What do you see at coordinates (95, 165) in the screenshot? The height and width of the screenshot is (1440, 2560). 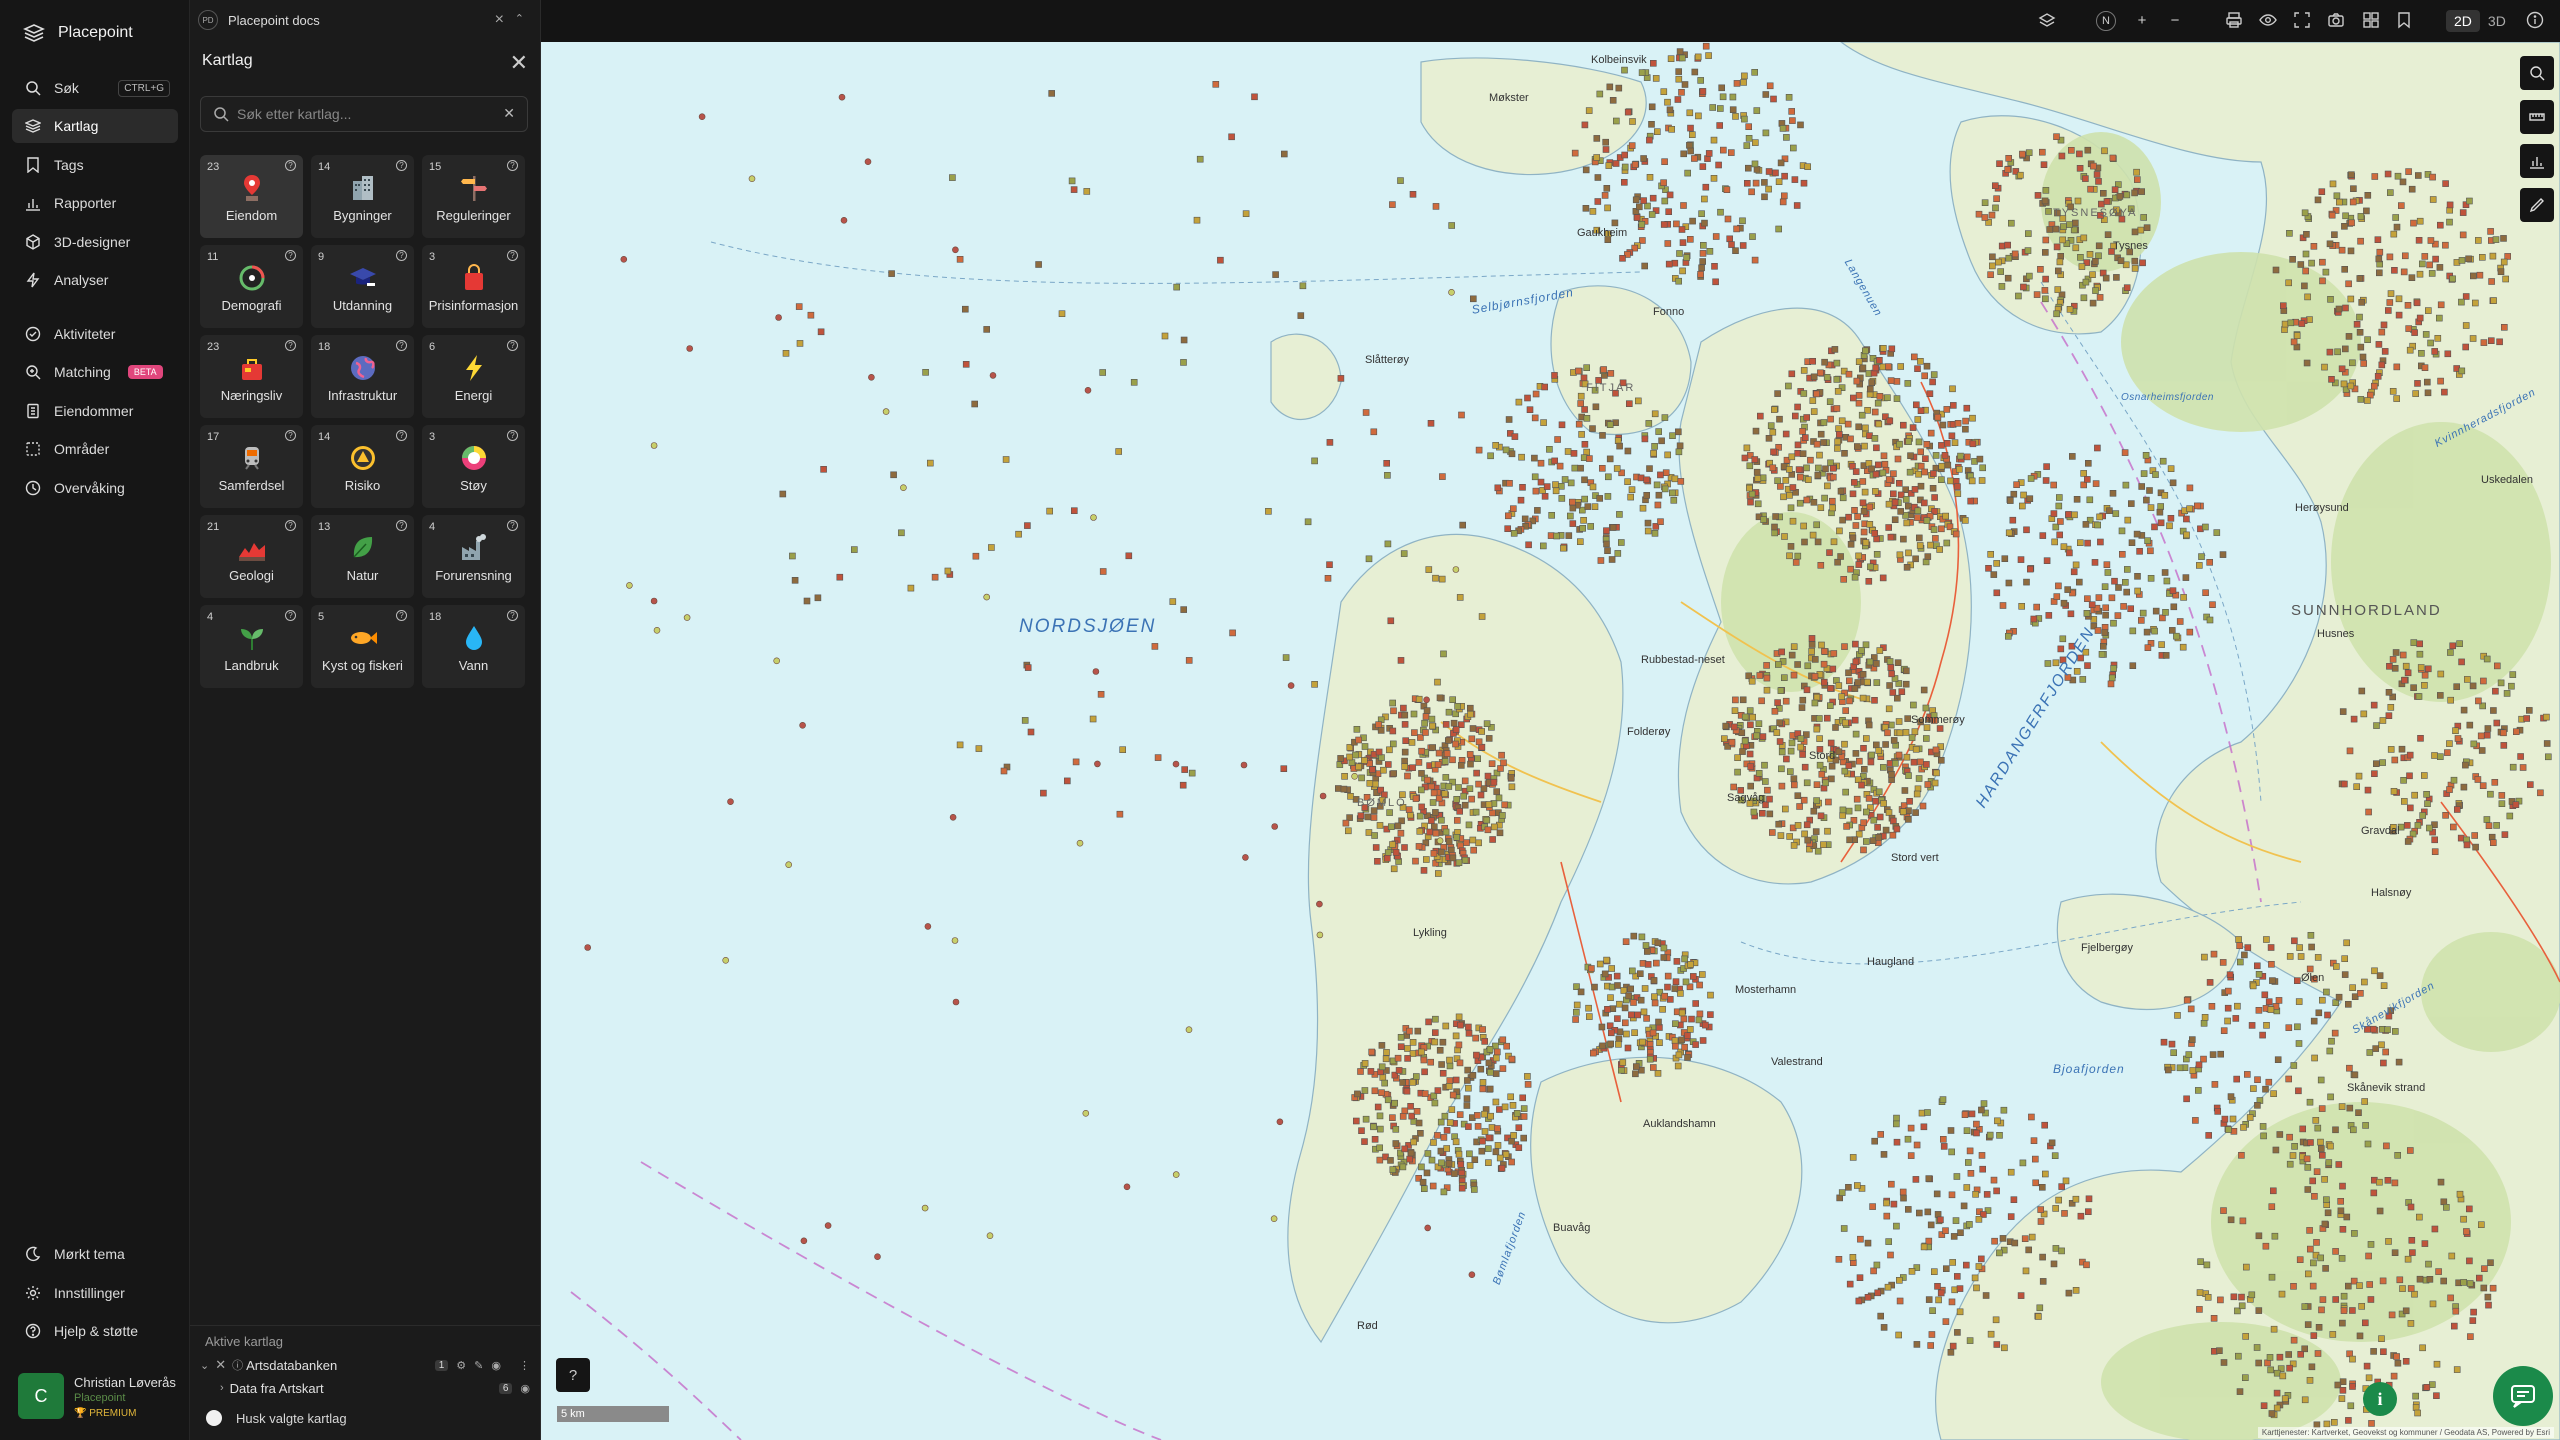 I see `nav-item-tags: Tags` at bounding box center [95, 165].